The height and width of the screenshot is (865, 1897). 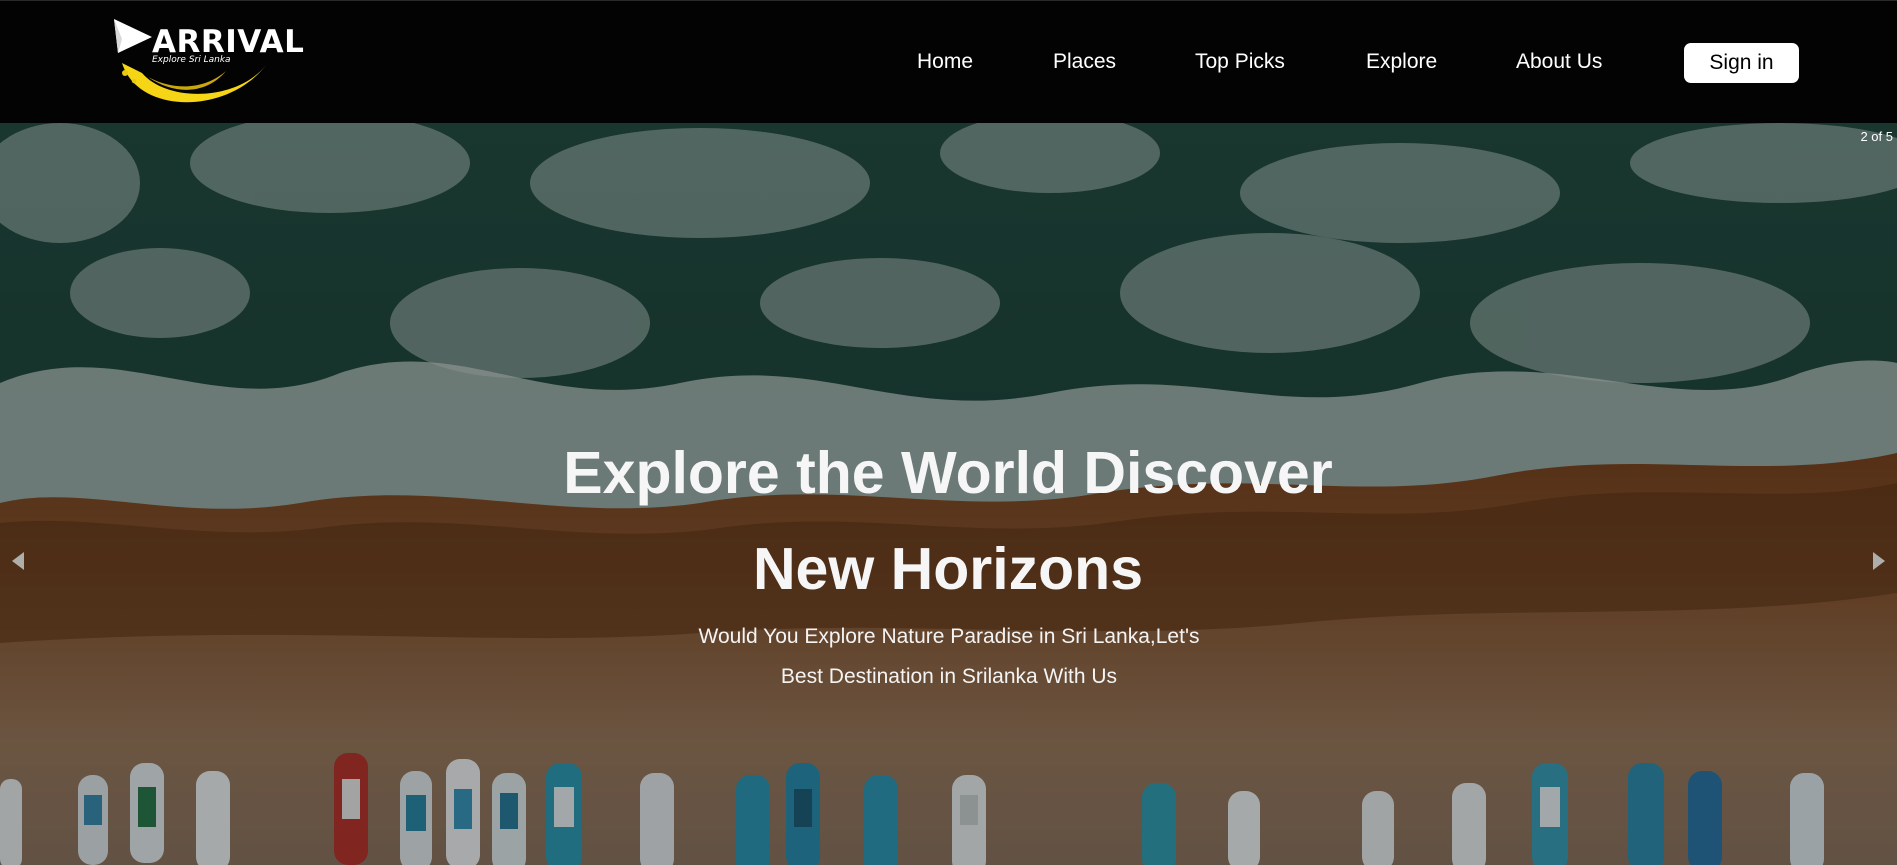 I want to click on chevron-right-icon, so click(x=1879, y=561).